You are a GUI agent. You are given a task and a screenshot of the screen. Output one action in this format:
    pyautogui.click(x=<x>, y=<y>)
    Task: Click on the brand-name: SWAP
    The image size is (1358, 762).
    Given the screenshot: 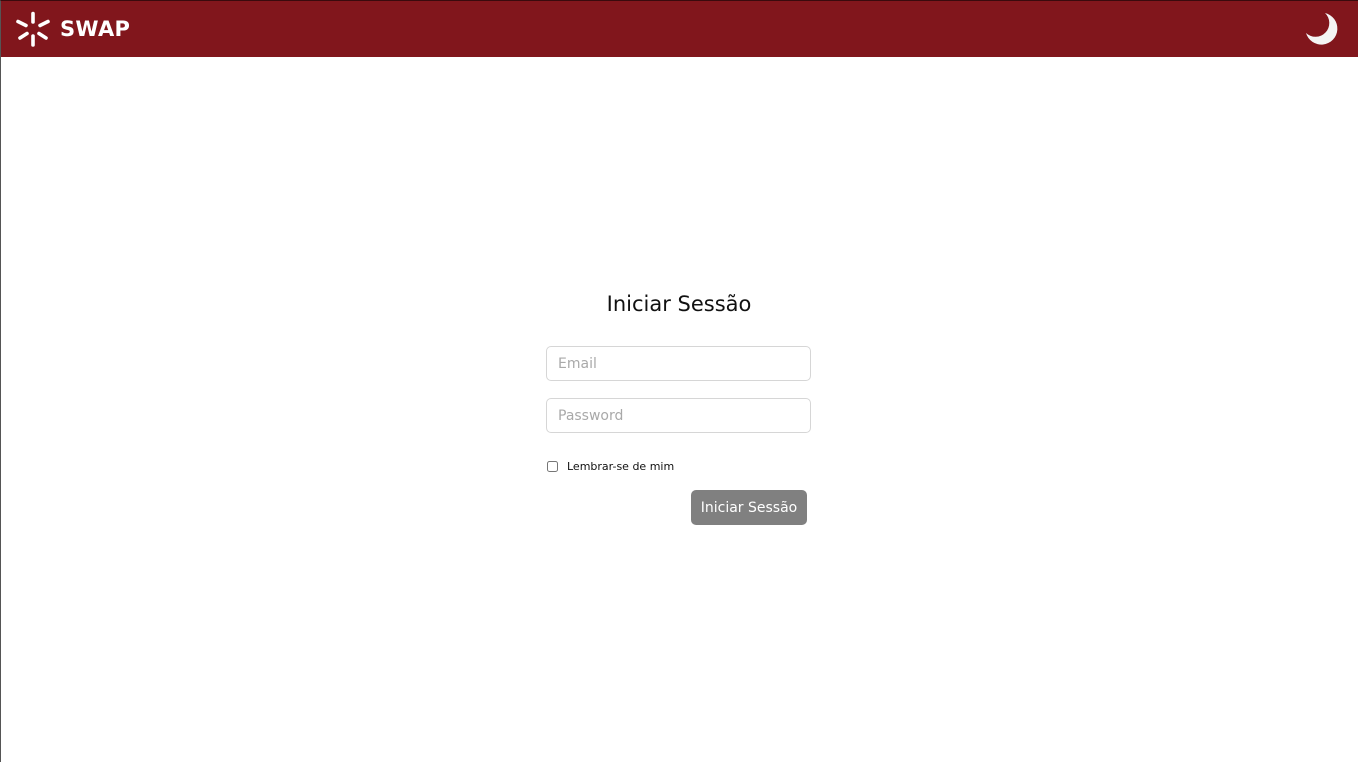 What is the action you would take?
    pyautogui.click(x=95, y=29)
    